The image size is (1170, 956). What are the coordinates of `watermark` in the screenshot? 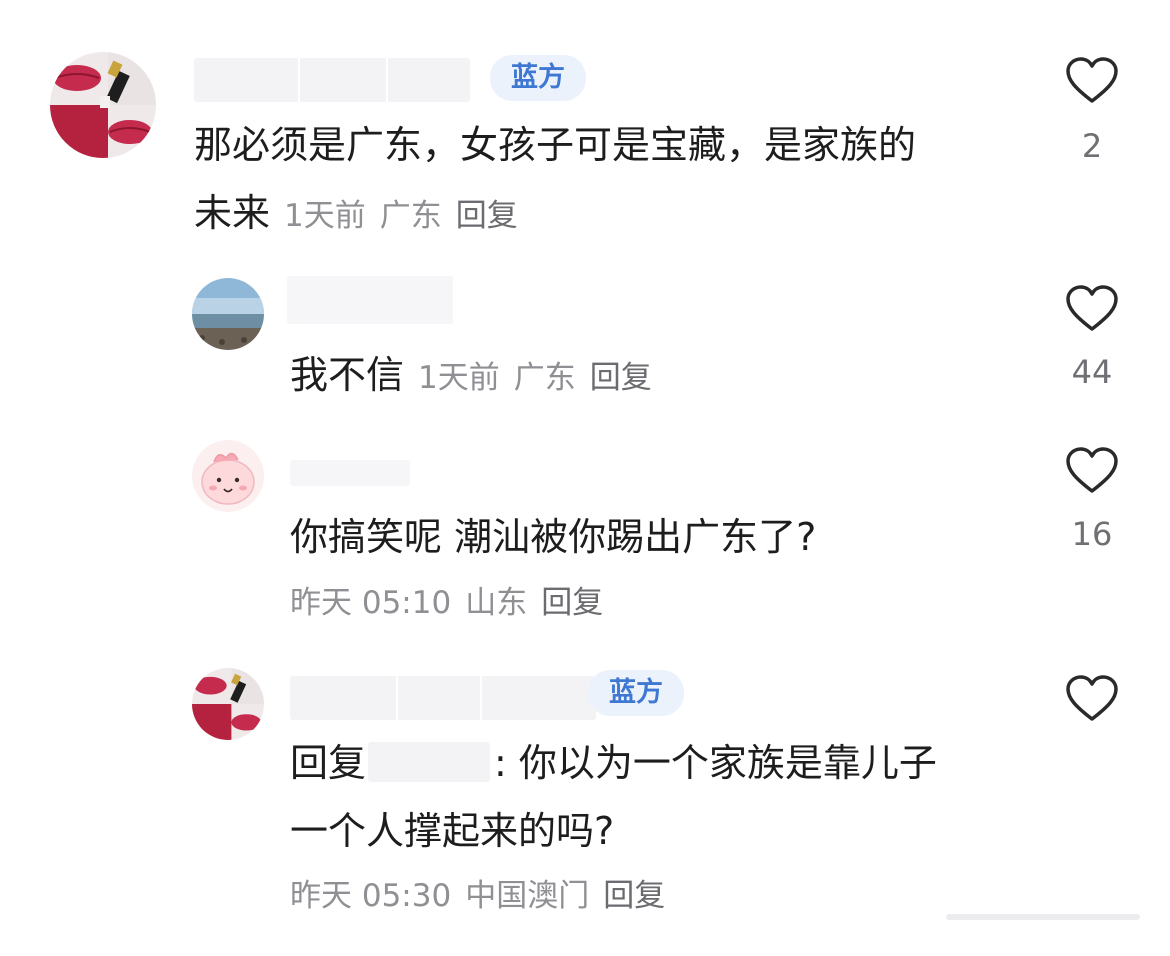 It's located at (1043, 917).